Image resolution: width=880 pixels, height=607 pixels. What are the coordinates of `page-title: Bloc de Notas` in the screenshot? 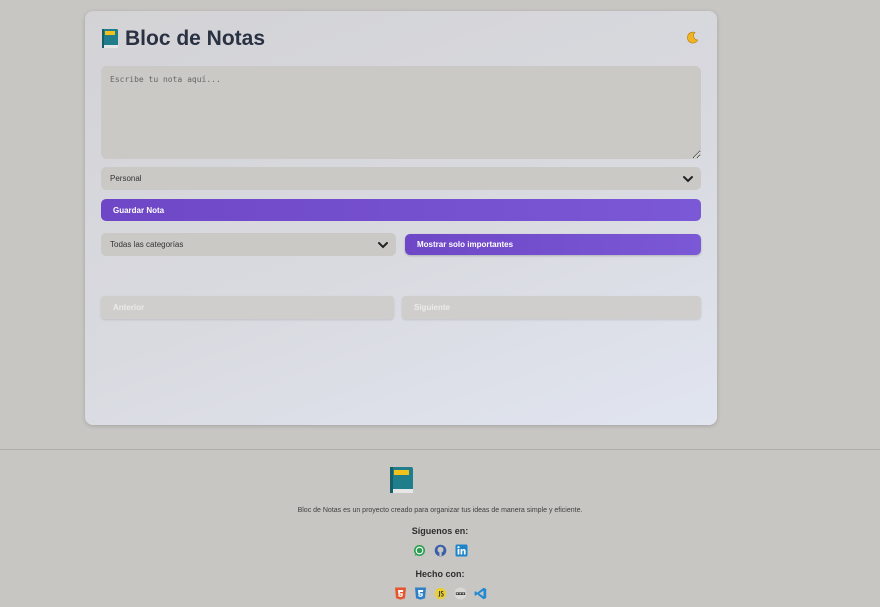 It's located at (195, 38).